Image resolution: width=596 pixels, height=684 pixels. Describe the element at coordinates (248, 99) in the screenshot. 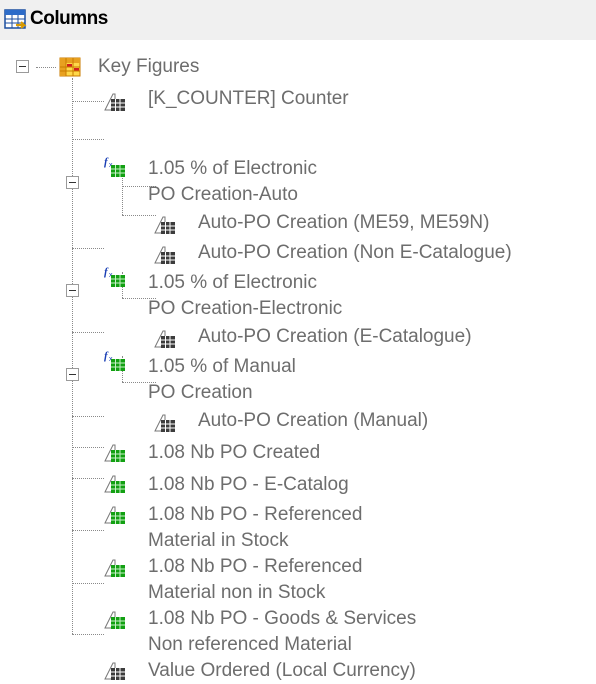

I see `counter-node: [K_COUNTER] Counter` at that location.